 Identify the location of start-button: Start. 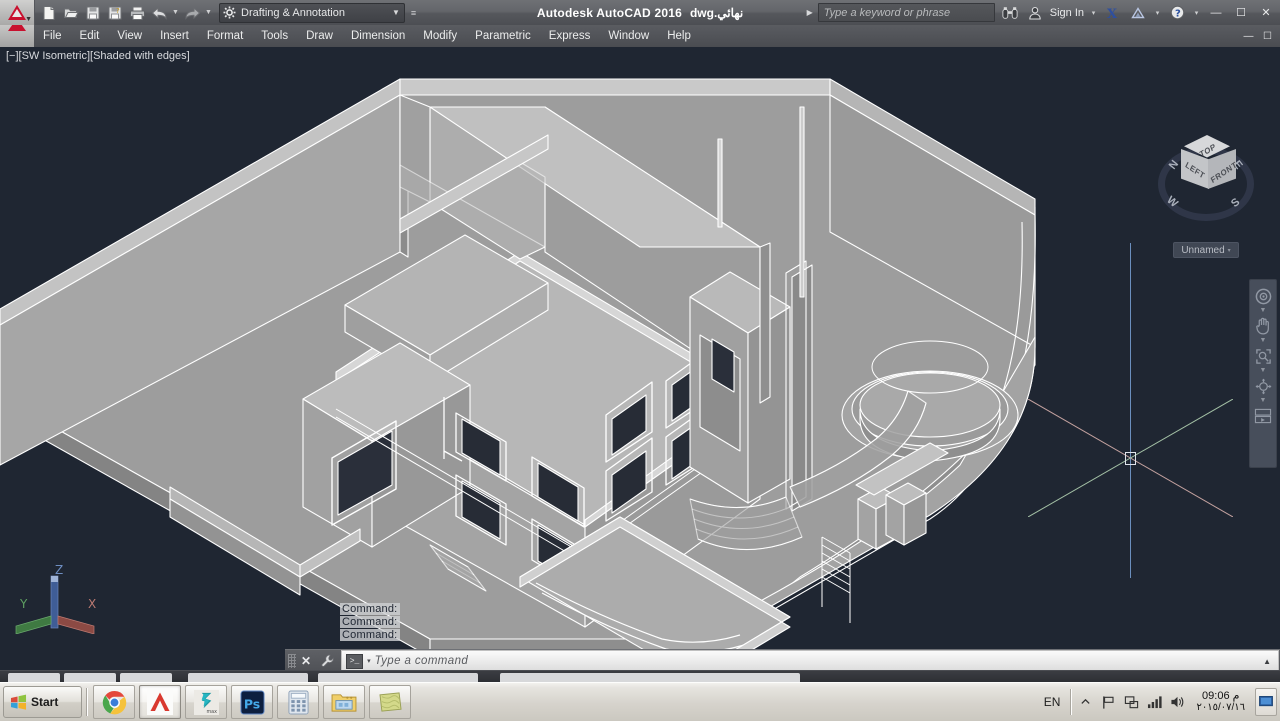
(42, 702).